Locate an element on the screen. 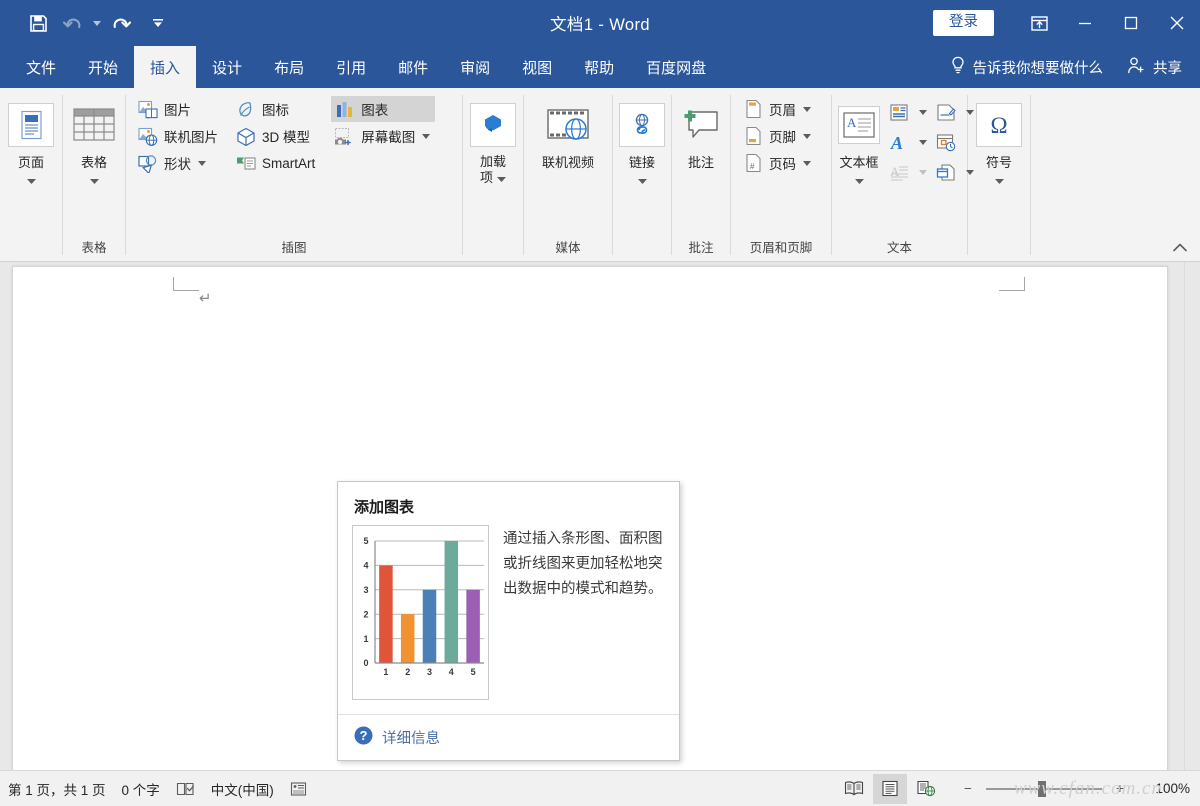 This screenshot has width=1200, height=806. svg-text: 5 is located at coordinates (365, 541).